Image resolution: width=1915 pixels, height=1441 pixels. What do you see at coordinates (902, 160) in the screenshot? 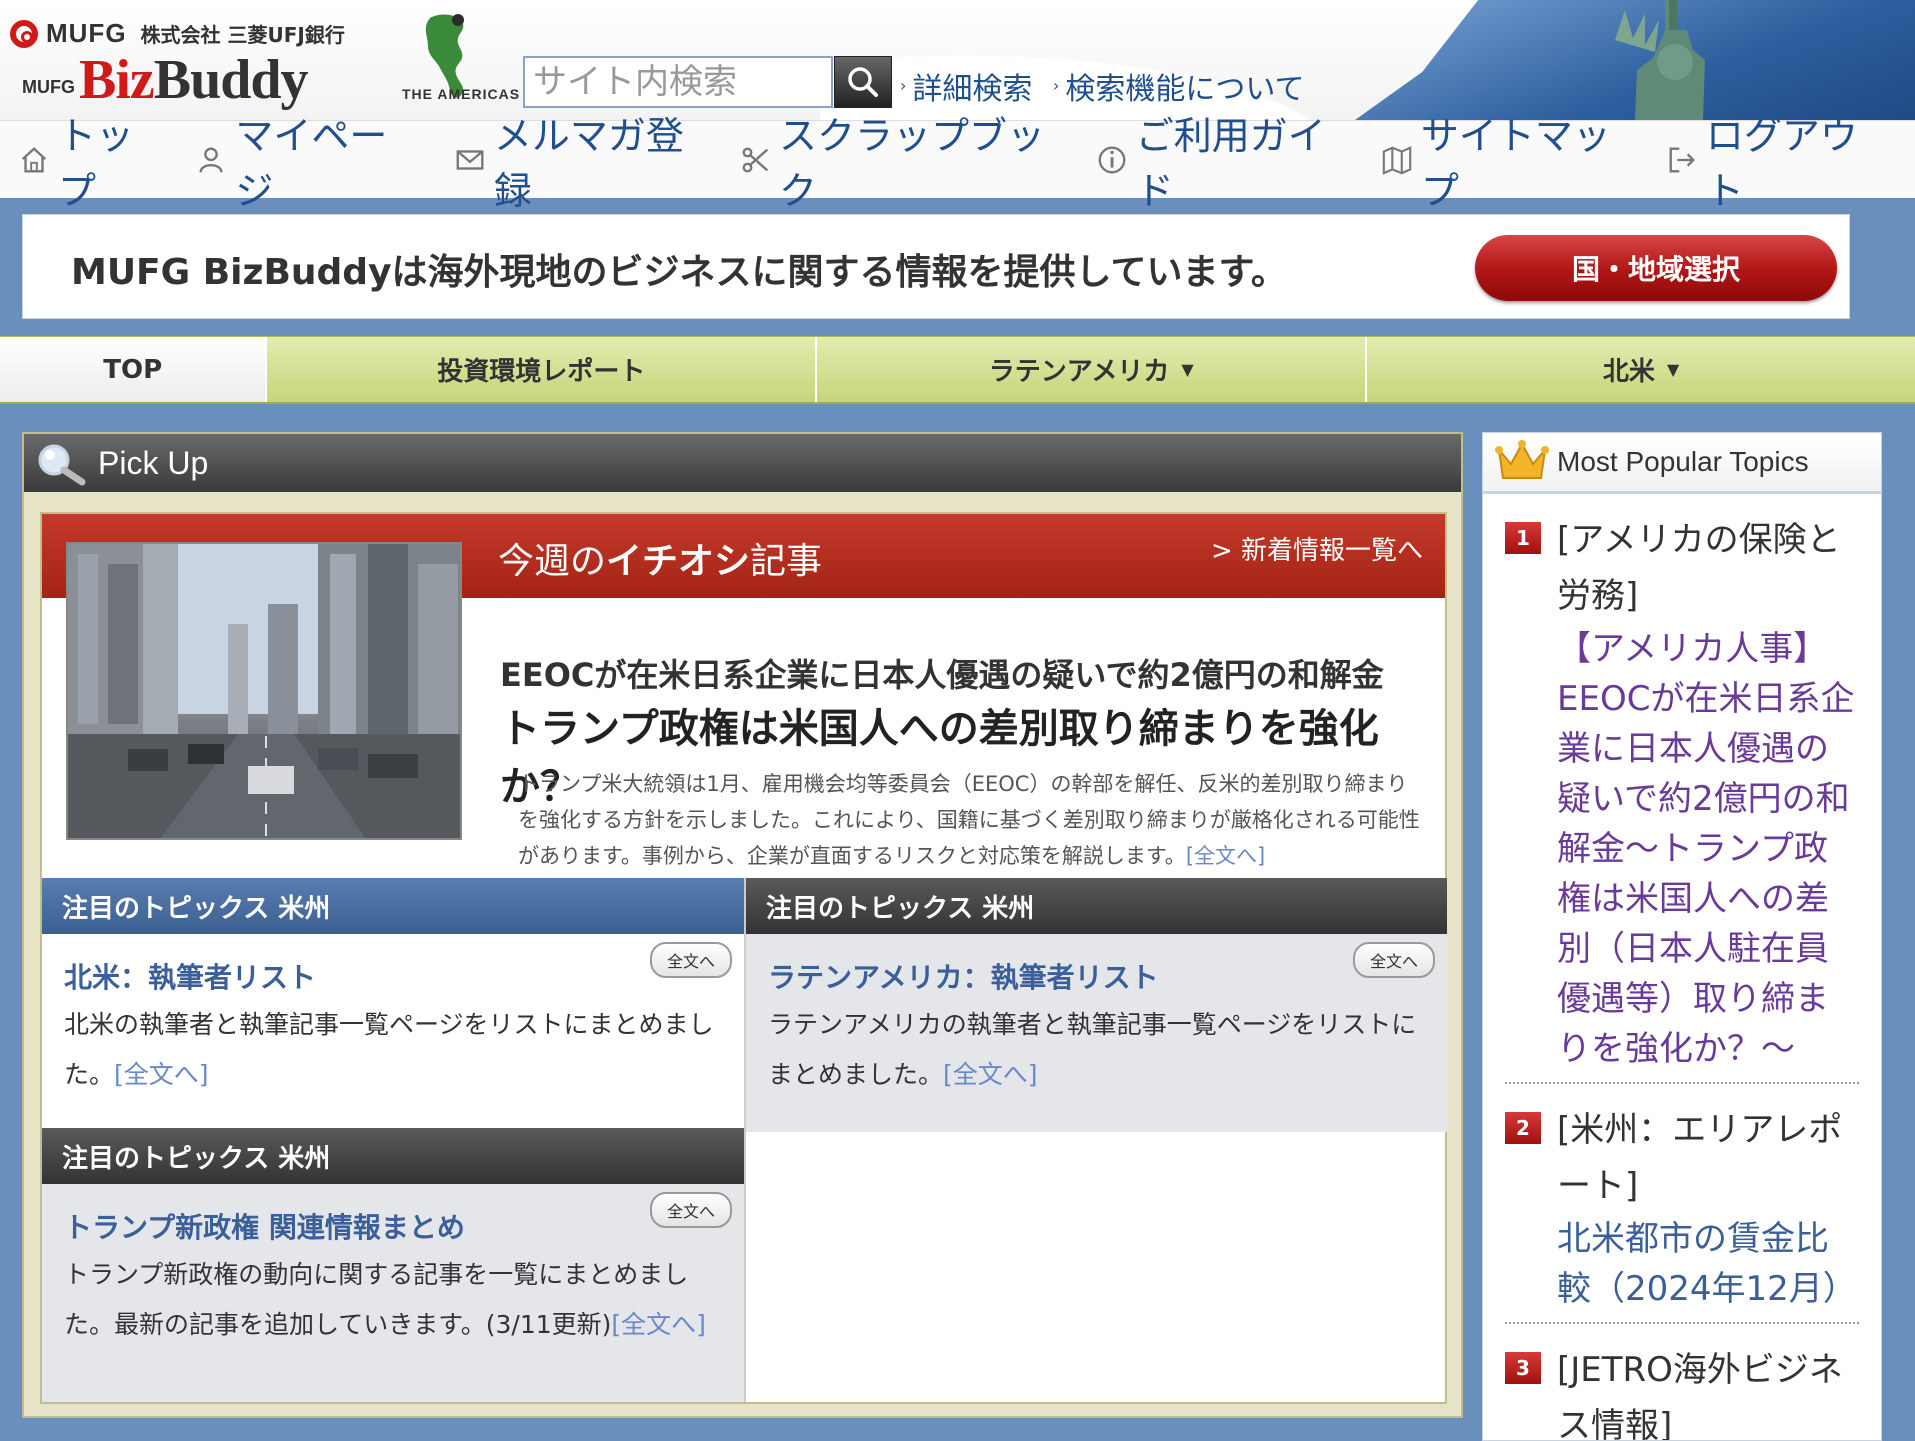
I see `nav-item-scrapbook: スクラップブック` at bounding box center [902, 160].